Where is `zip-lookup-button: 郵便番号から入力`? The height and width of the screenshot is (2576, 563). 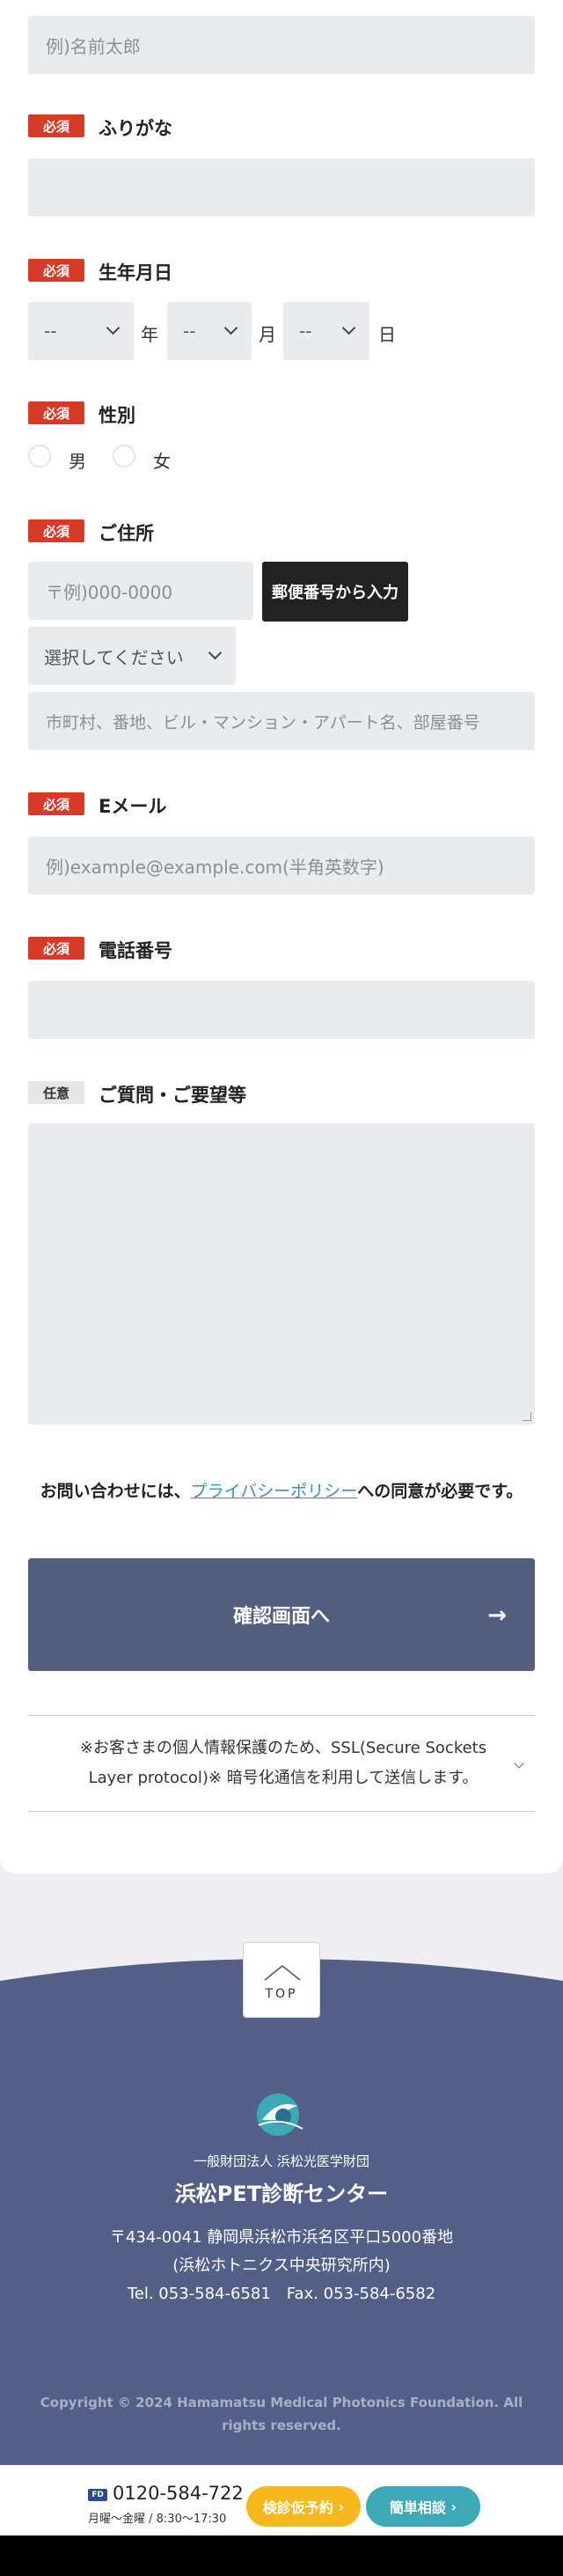 zip-lookup-button: 郵便番号から入力 is located at coordinates (335, 592).